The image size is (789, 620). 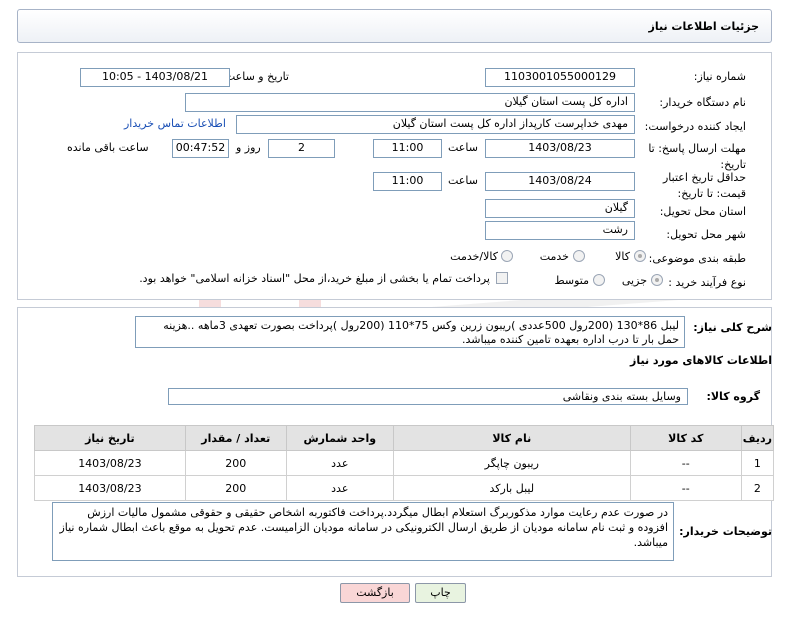 I want to click on need-number-label: شماره نیاز:, so click(x=719, y=76).